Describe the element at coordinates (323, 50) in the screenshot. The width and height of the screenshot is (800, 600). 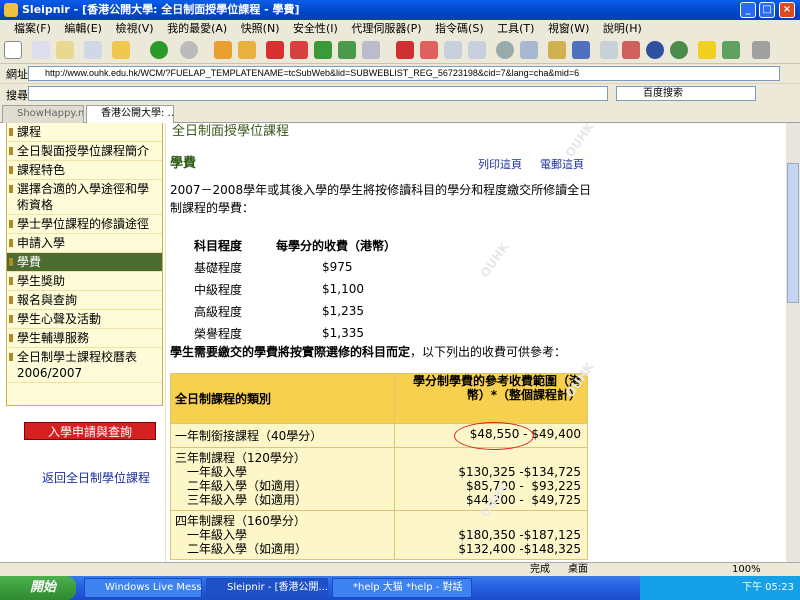
I see `refresh-icon` at that location.